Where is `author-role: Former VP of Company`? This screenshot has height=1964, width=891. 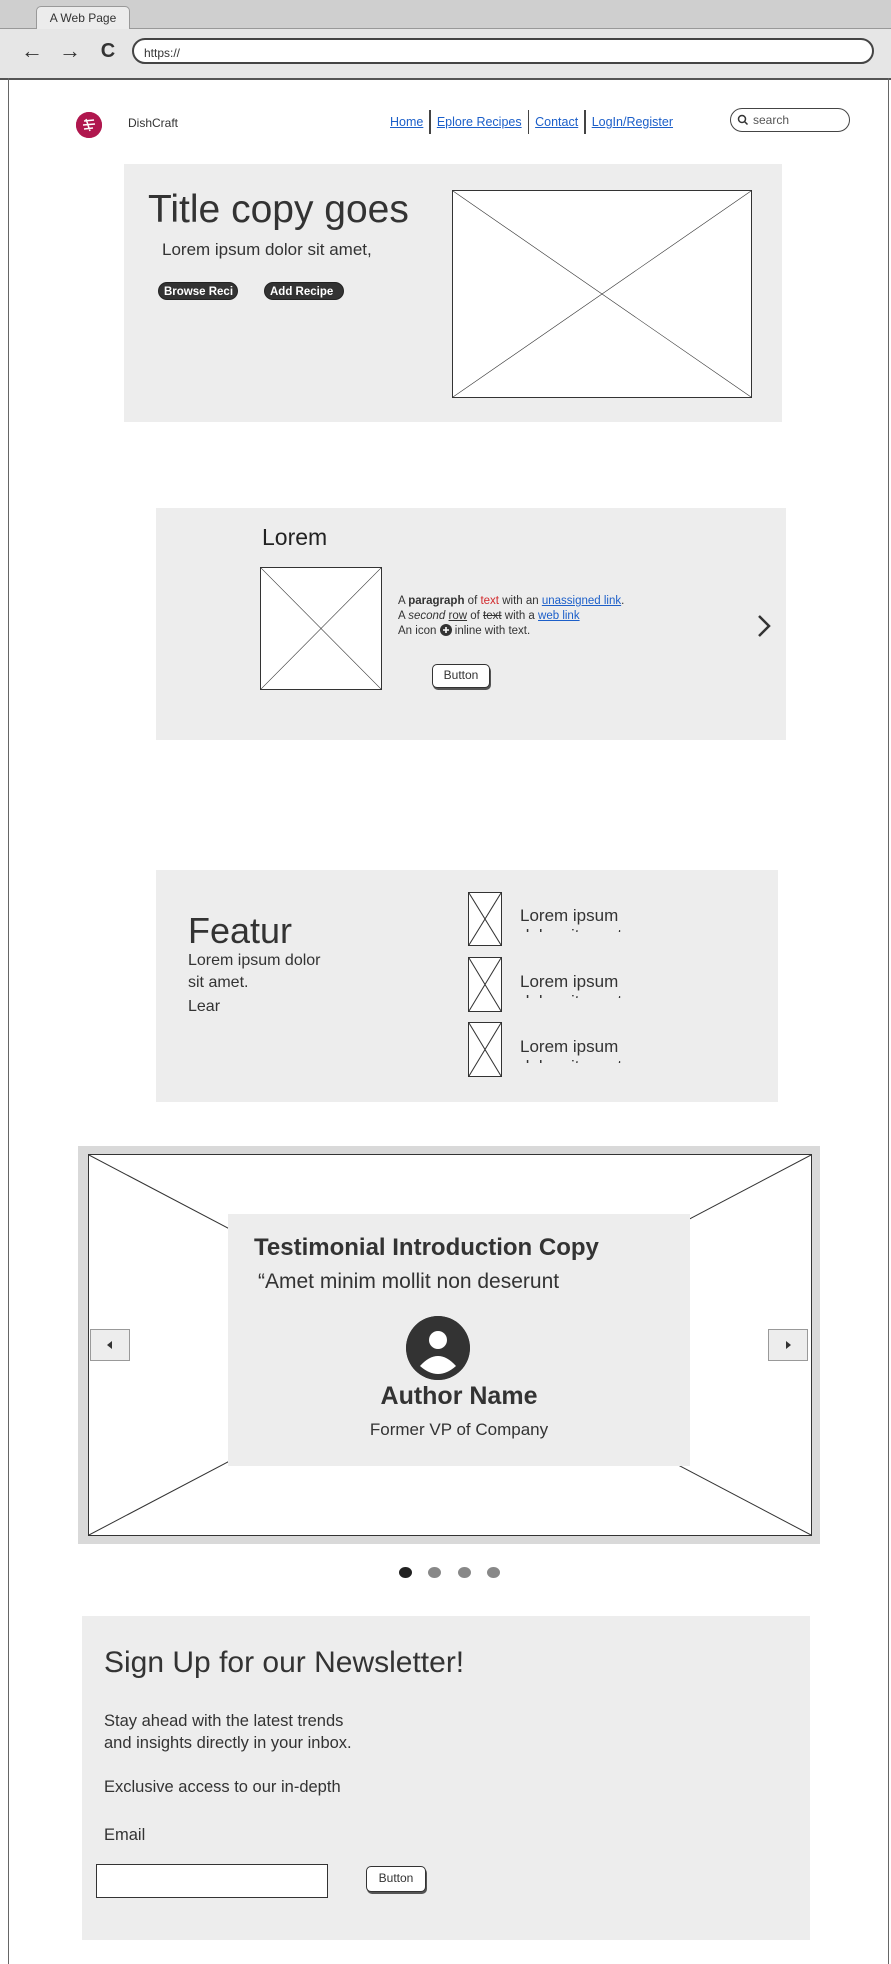 author-role: Former VP of Company is located at coordinates (459, 1429).